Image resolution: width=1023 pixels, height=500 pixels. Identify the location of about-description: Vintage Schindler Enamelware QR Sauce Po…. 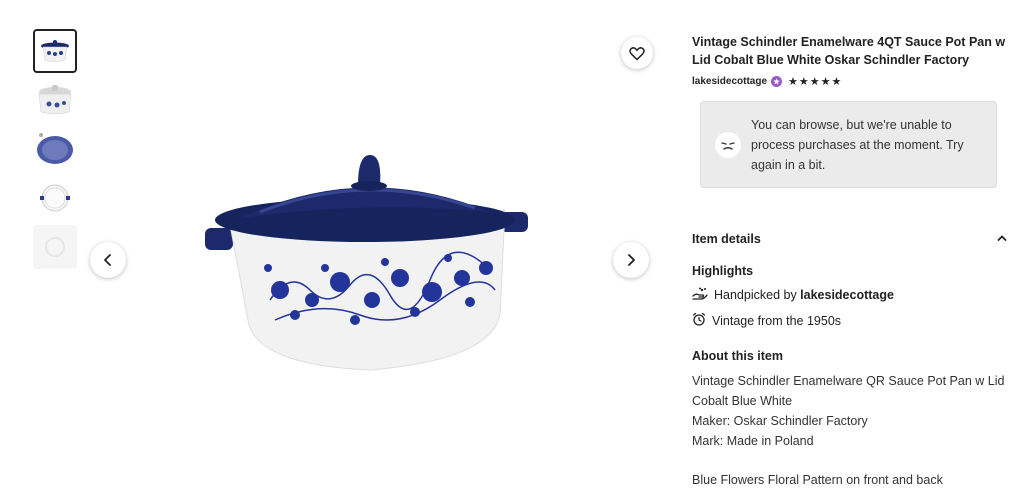
(849, 430).